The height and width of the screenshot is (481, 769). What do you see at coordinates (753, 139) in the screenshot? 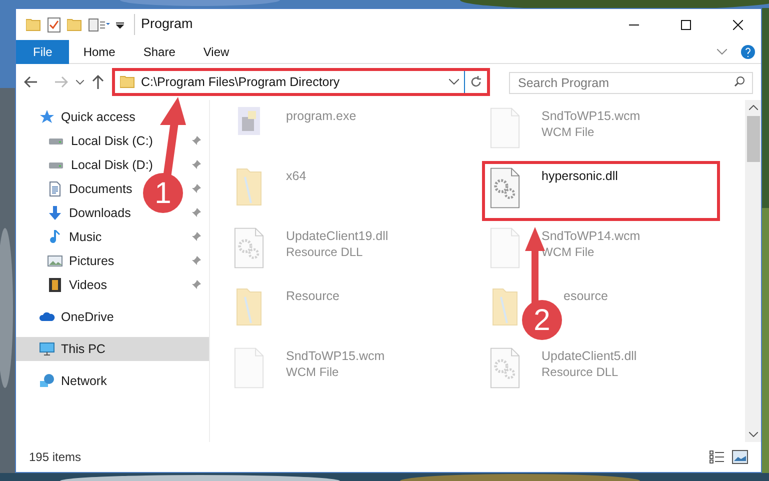
I see `scroll-thumb` at bounding box center [753, 139].